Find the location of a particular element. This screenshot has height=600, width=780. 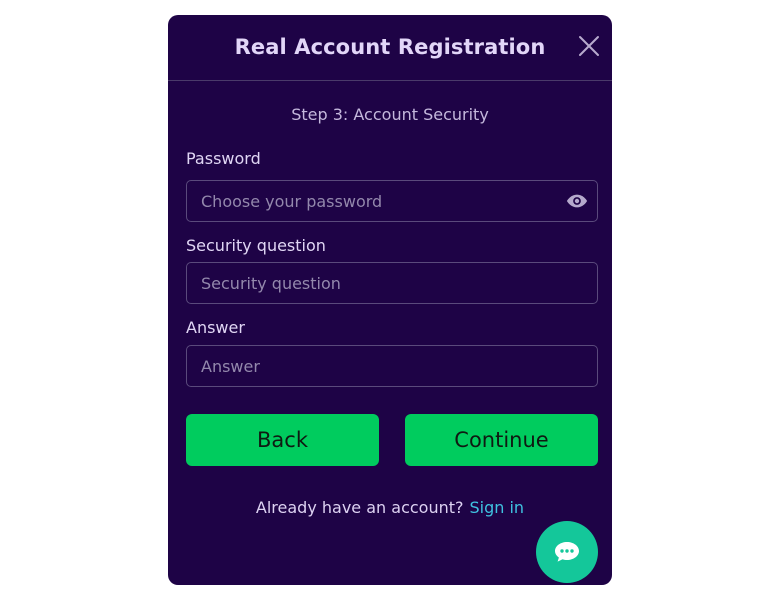

back-button: Back is located at coordinates (282, 440).